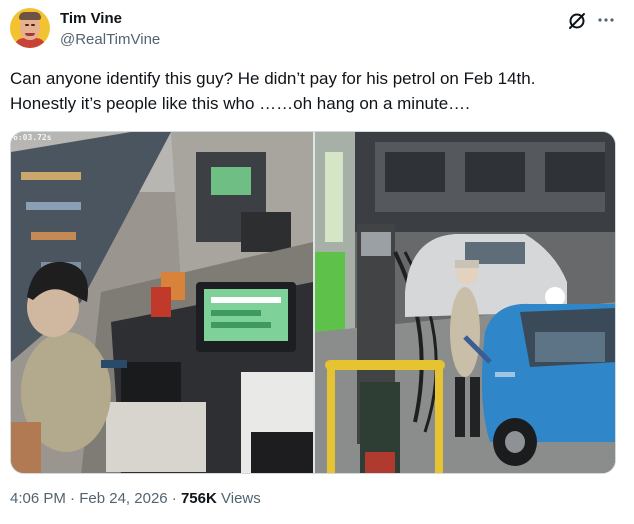 Image resolution: width=634 pixels, height=524 pixels. Describe the element at coordinates (30, 28) in the screenshot. I see `avatar` at that location.